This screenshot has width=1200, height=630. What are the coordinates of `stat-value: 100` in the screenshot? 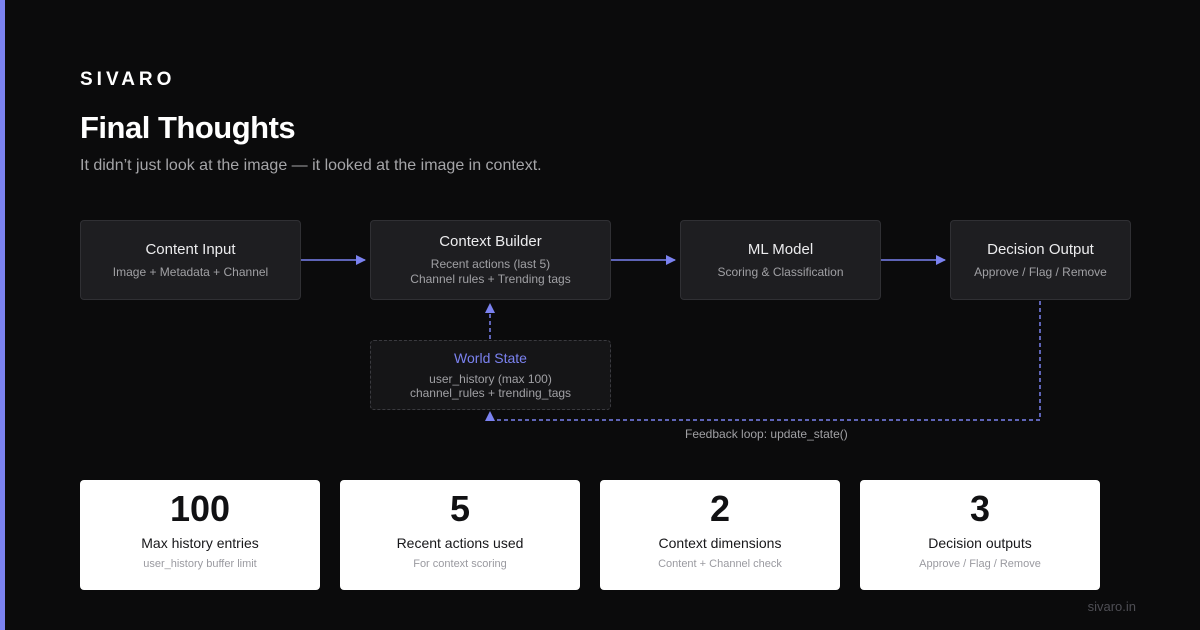 It's located at (200, 508).